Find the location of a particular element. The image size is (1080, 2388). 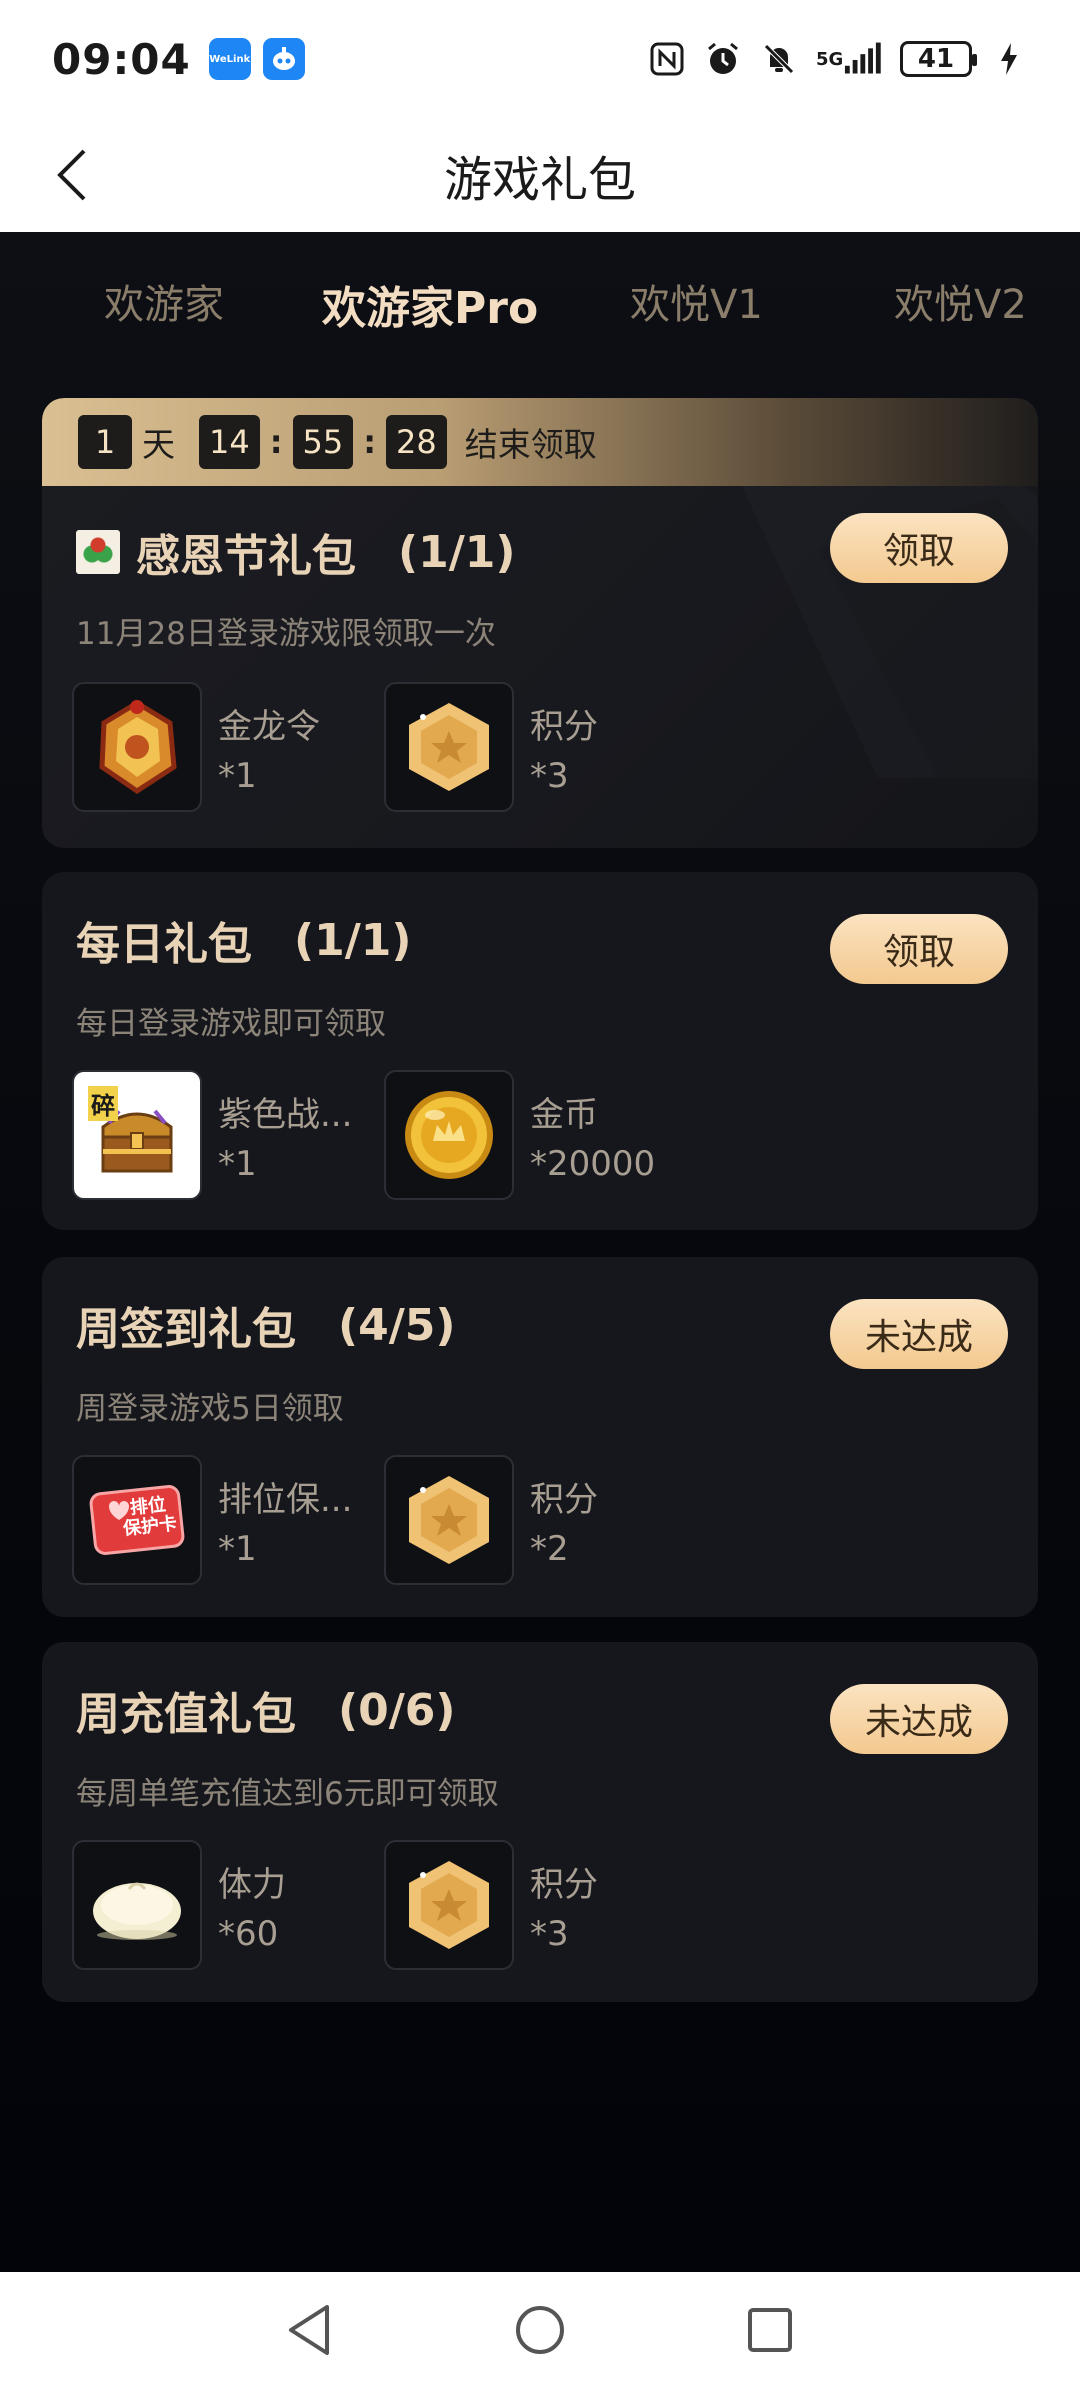

reward-name: 金龙令 is located at coordinates (269, 726).